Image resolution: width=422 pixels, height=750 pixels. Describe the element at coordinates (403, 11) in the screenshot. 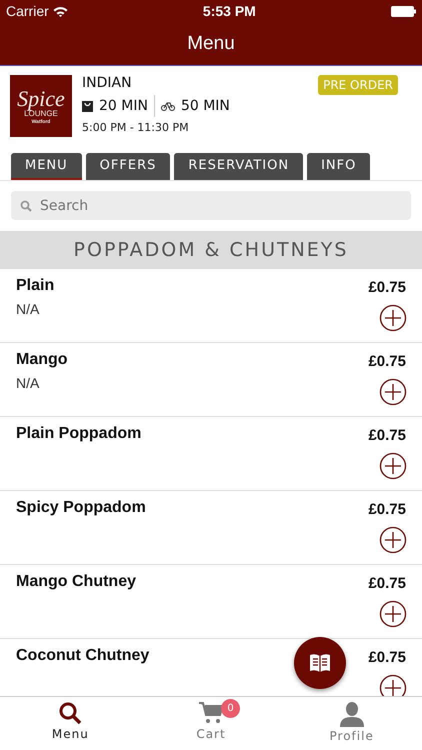

I see `battery-icon` at that location.